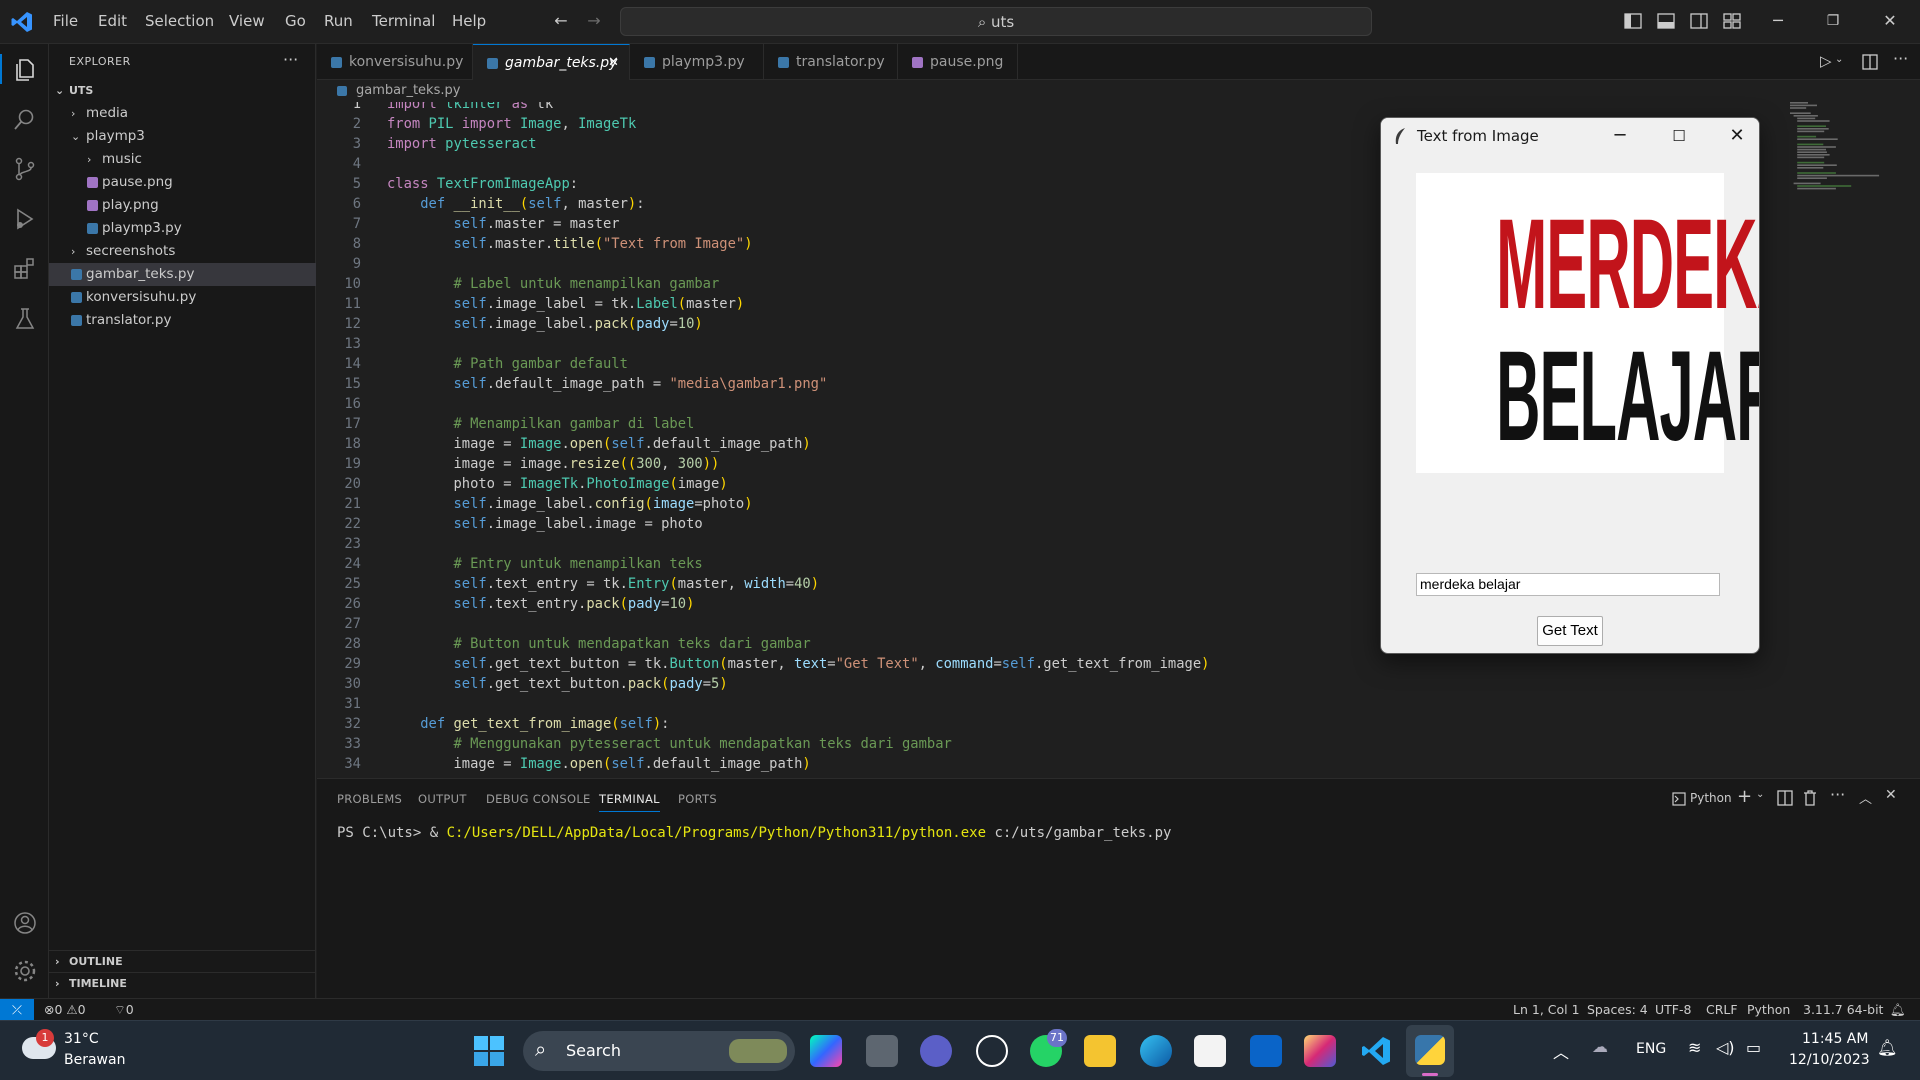 This screenshot has width=1920, height=1080. Describe the element at coordinates (659, 1051) in the screenshot. I see `taskbar-search-box: ⌕ Search` at that location.